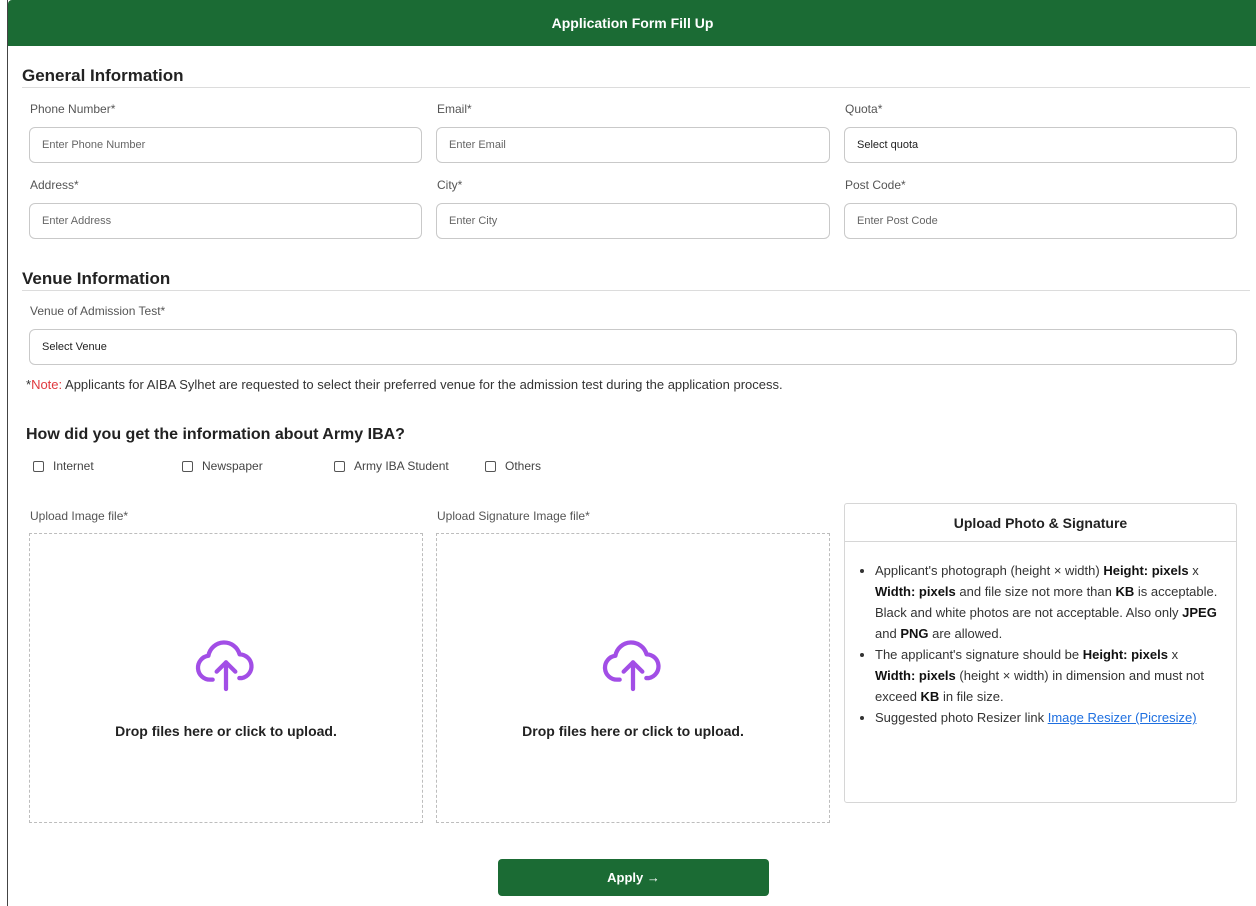  What do you see at coordinates (989, 570) in the screenshot?
I see `info-text: Applicant's photograph (height × width)` at bounding box center [989, 570].